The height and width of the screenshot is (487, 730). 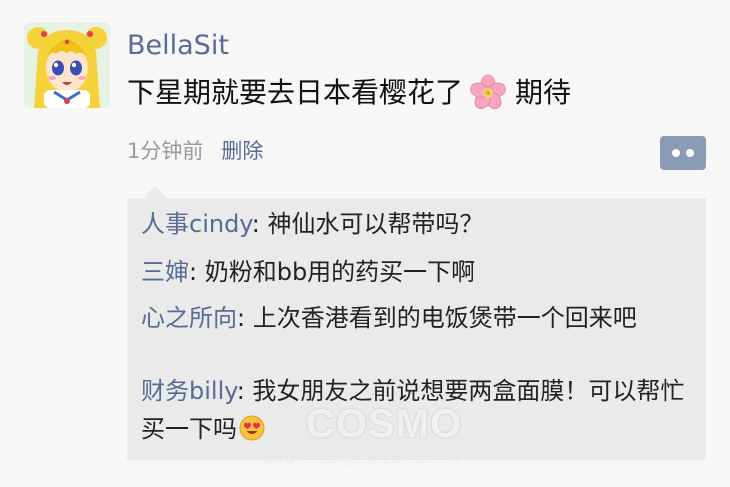 What do you see at coordinates (242, 151) in the screenshot?
I see `delete-button: 删除` at bounding box center [242, 151].